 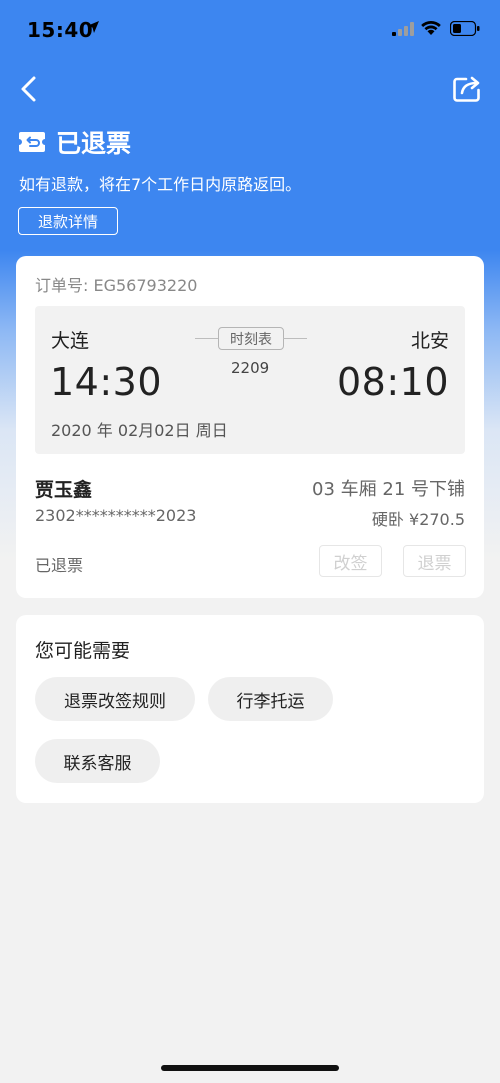 What do you see at coordinates (429, 341) in the screenshot?
I see `arrival-station: 北安` at bounding box center [429, 341].